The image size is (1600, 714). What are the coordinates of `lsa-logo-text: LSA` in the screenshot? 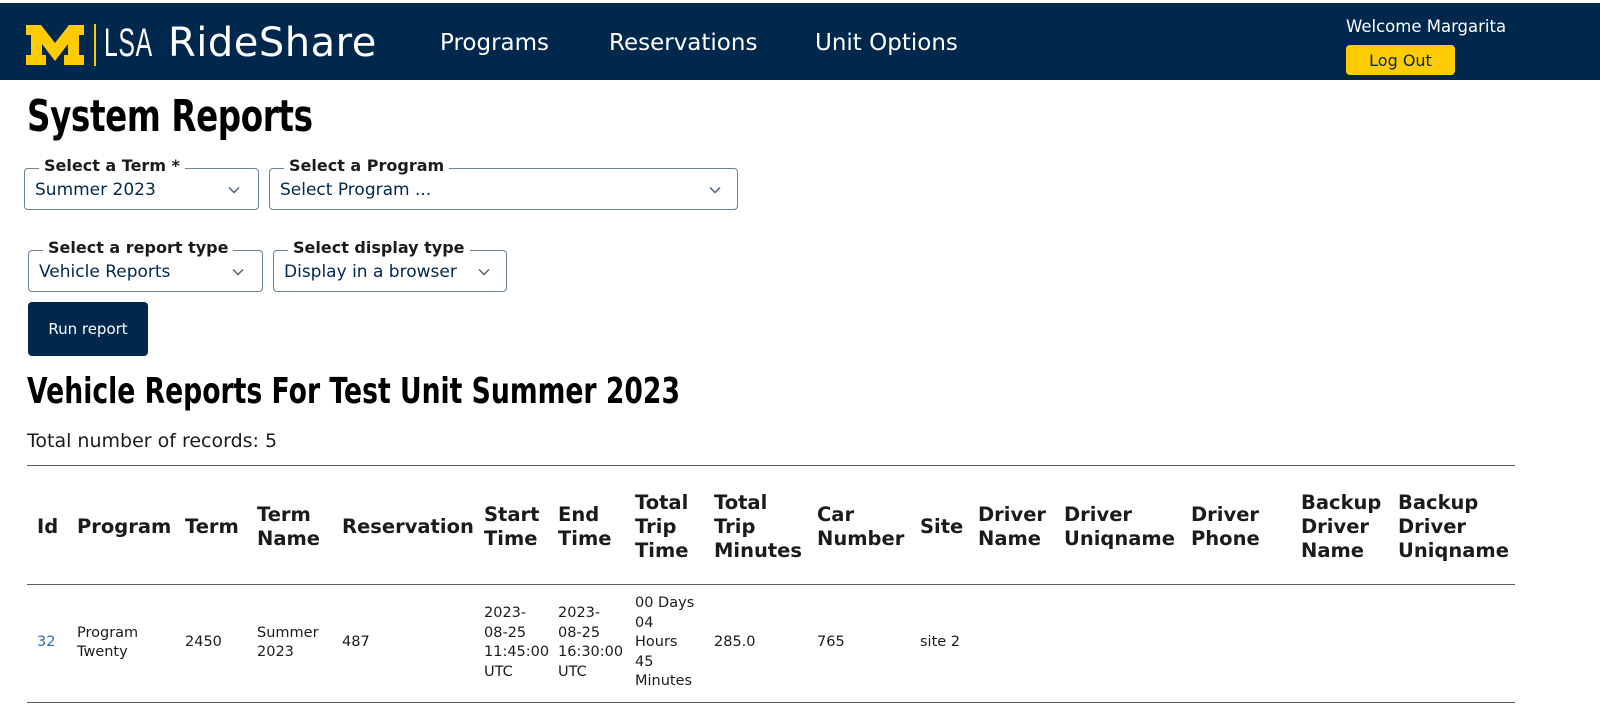 It's located at (128, 43).